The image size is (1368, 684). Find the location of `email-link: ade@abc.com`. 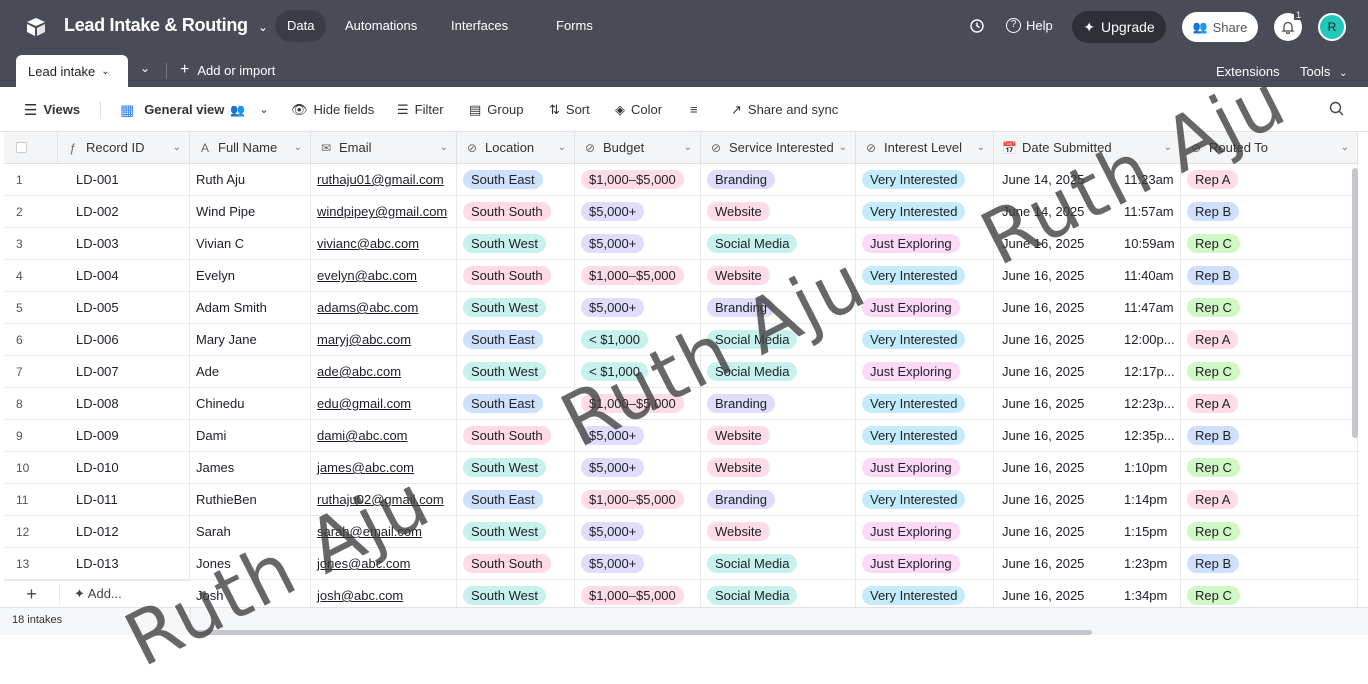

email-link: ade@abc.com is located at coordinates (359, 371).